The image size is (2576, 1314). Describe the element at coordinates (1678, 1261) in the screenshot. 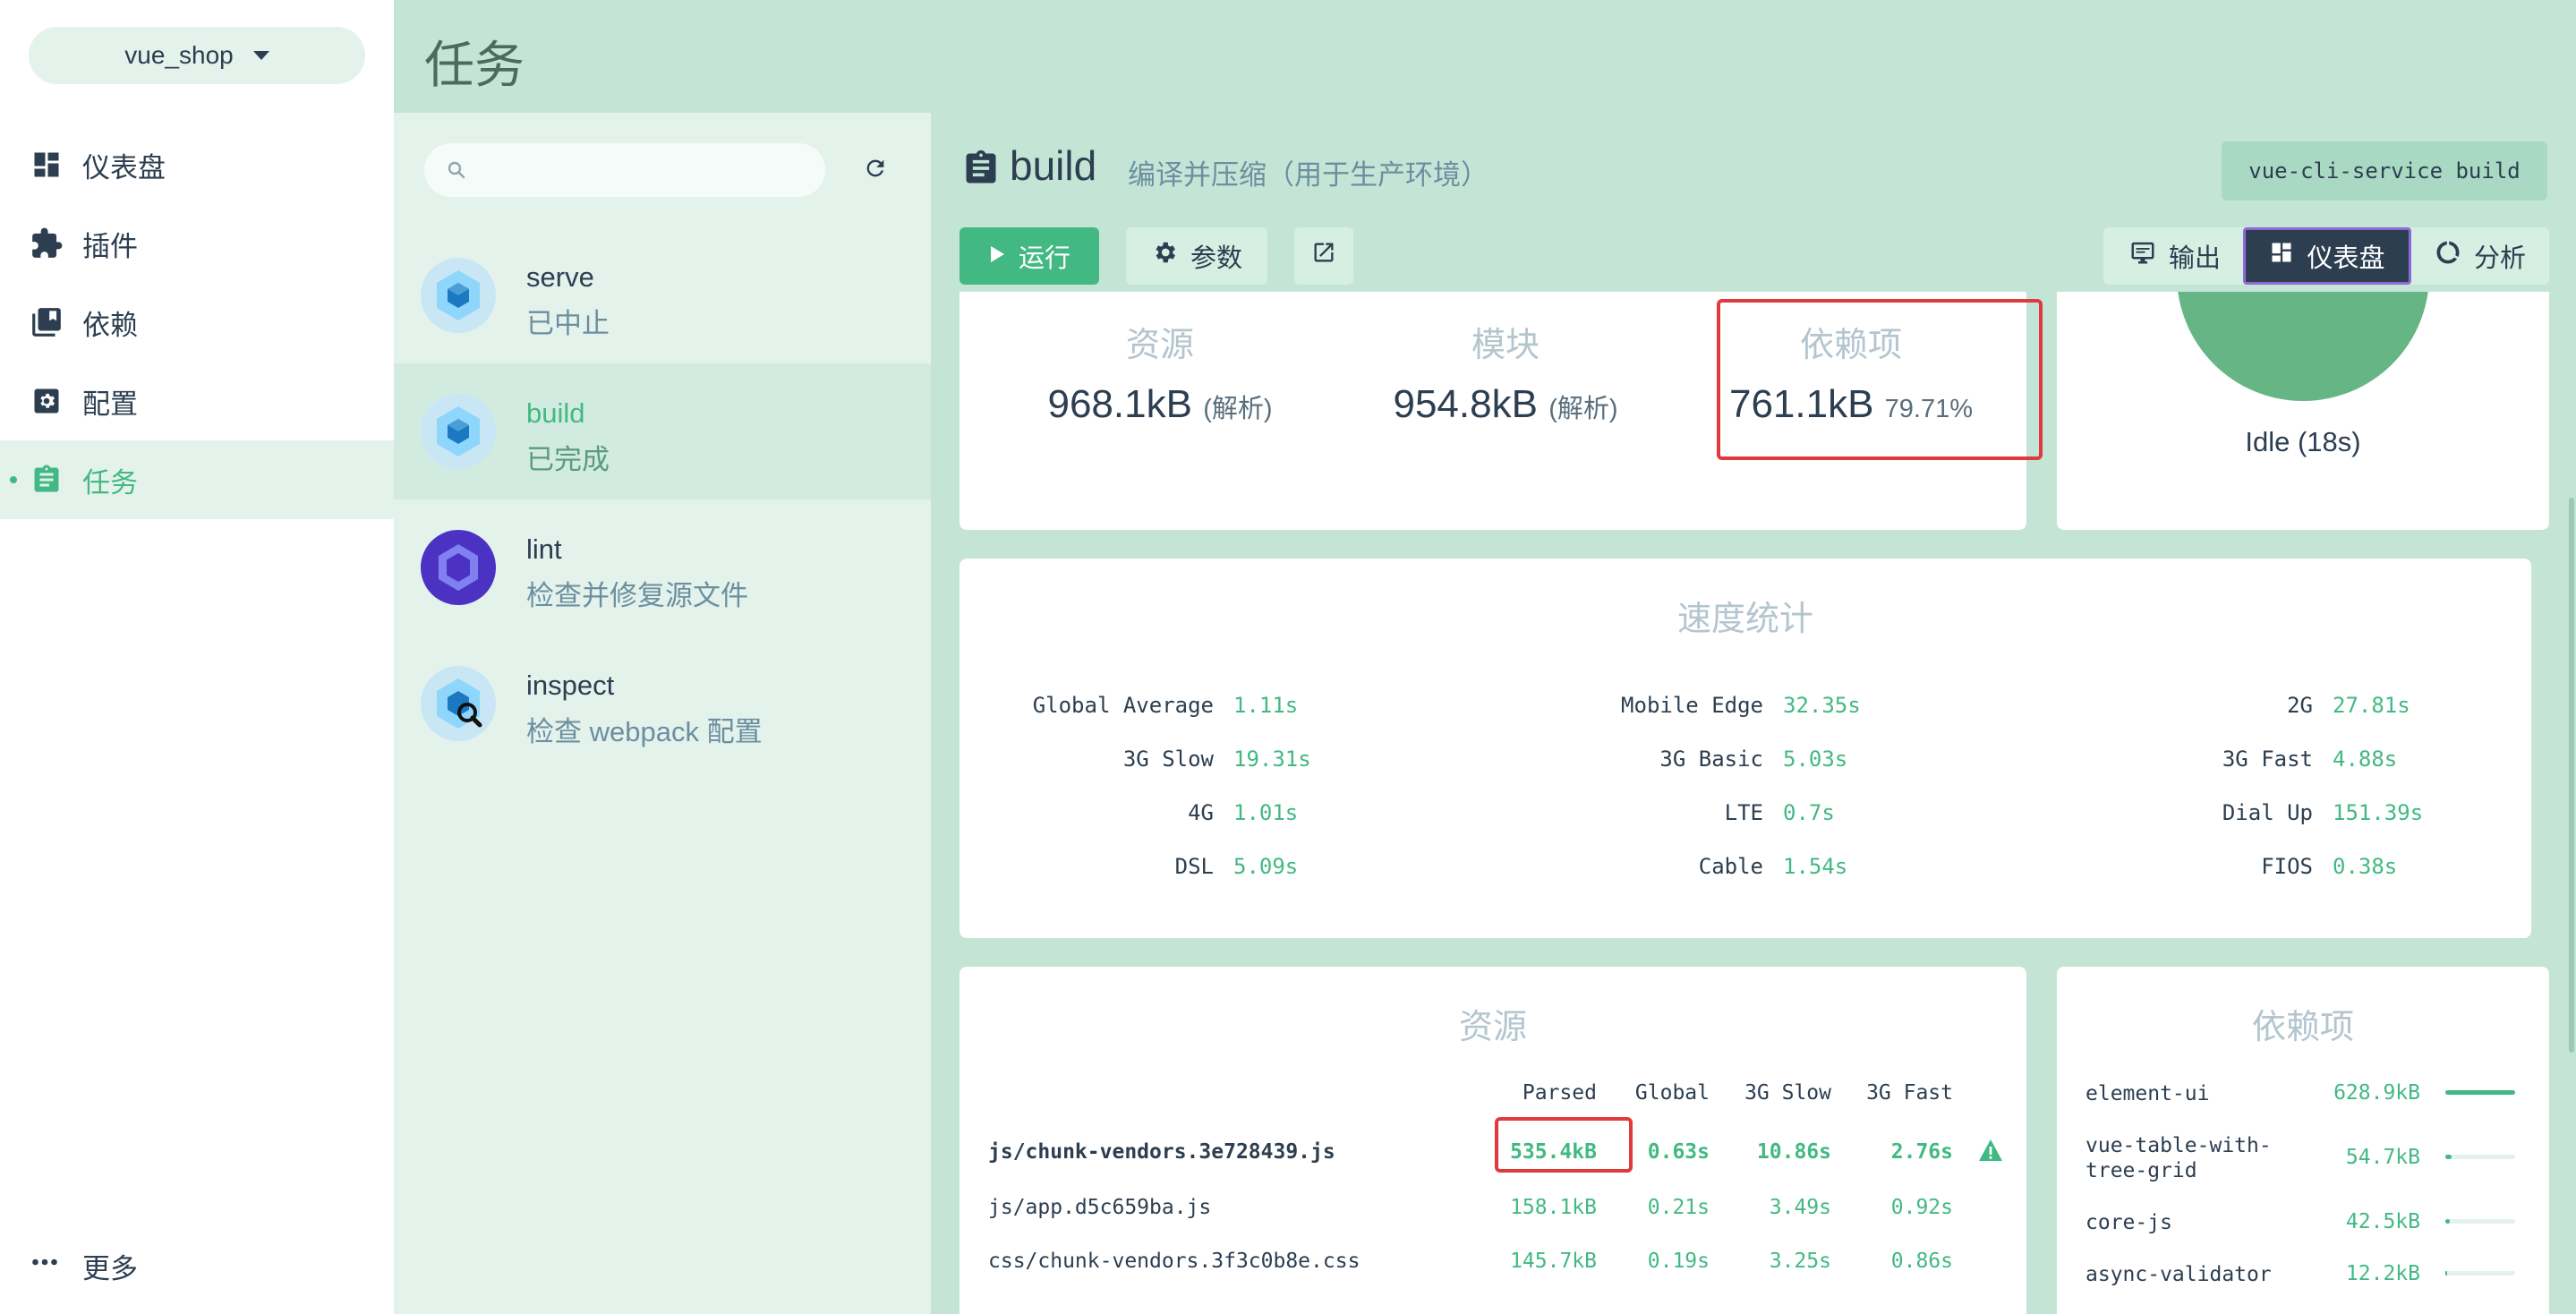

I see `asset-global: 0.19s` at that location.